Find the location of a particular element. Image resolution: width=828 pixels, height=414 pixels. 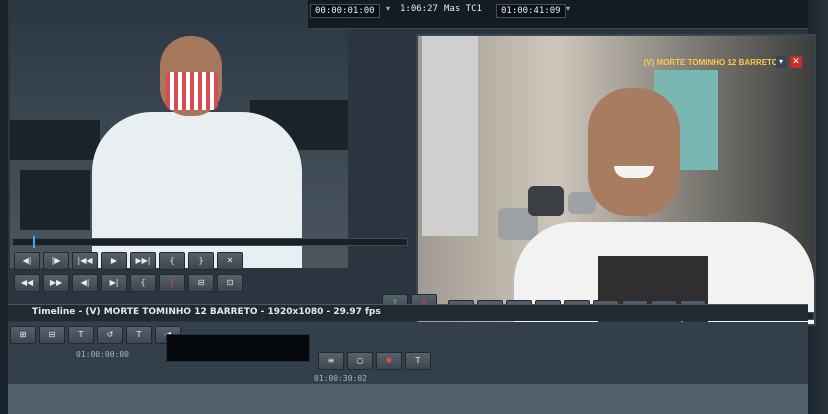

source-controls-row-1: ◀| |▶ |◀◀ ▶ ▶▶| { } ✕ is located at coordinates (130, 261).